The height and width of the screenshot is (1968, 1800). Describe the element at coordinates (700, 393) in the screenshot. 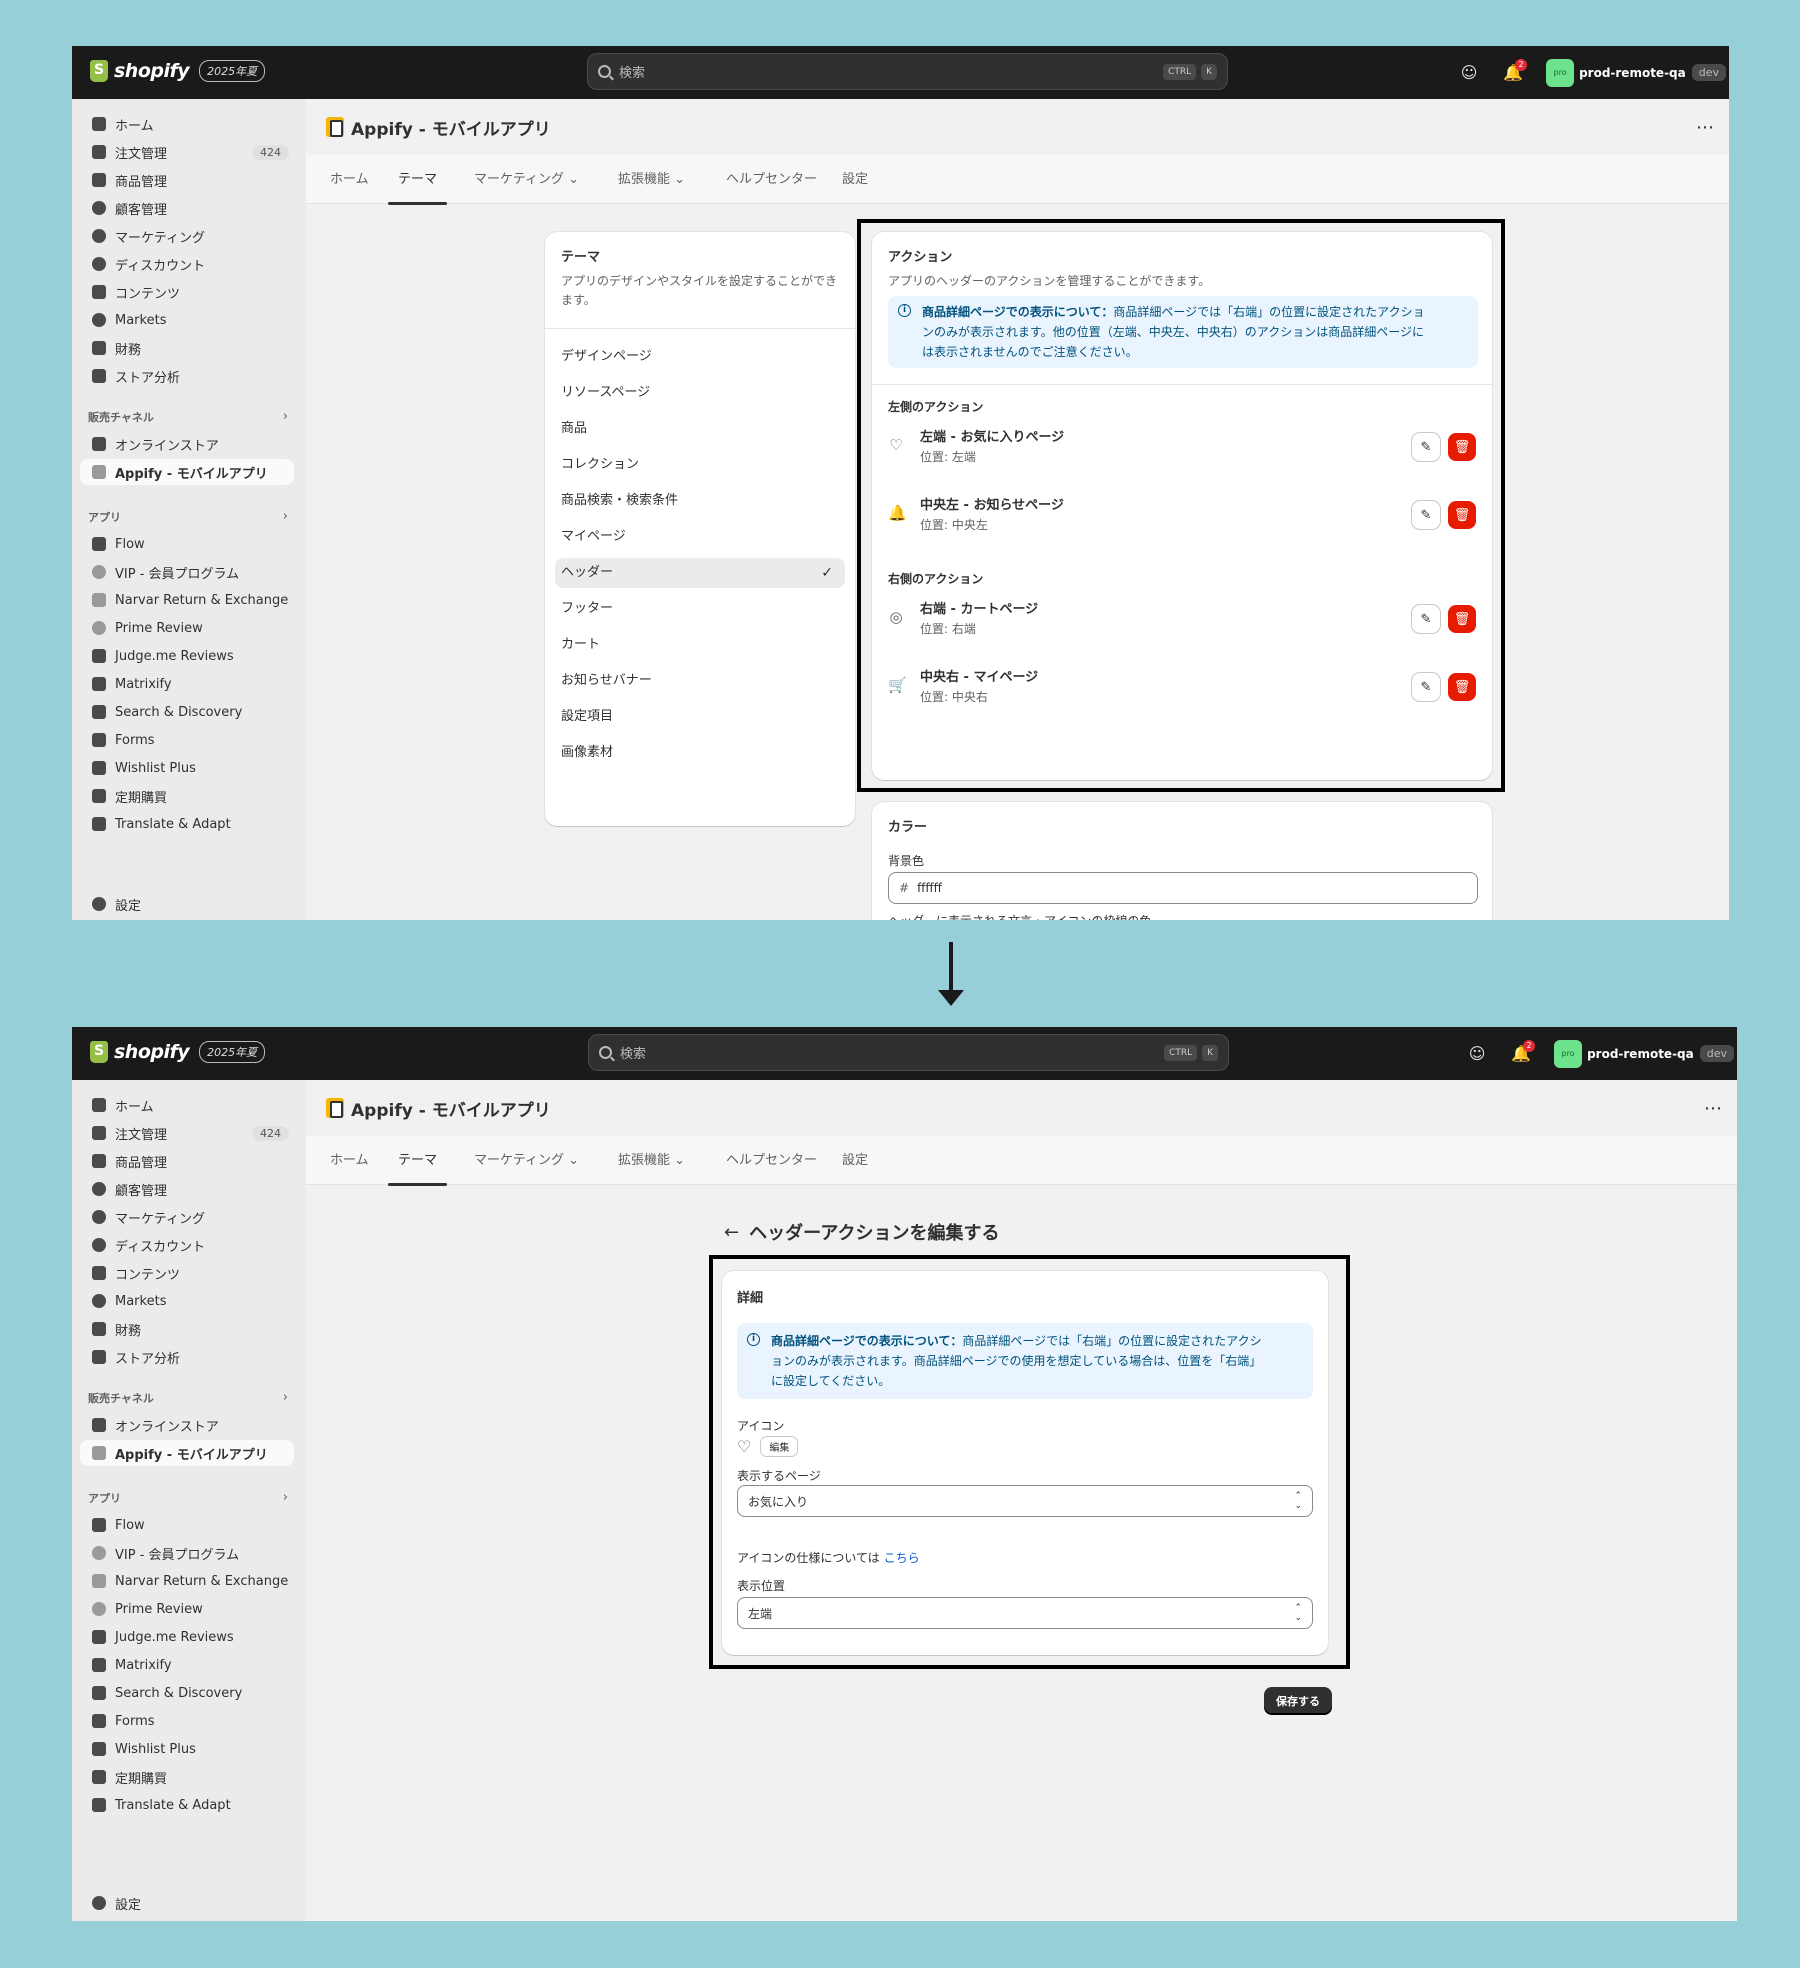

I see `theme-item-resource-page: リソースページ` at that location.